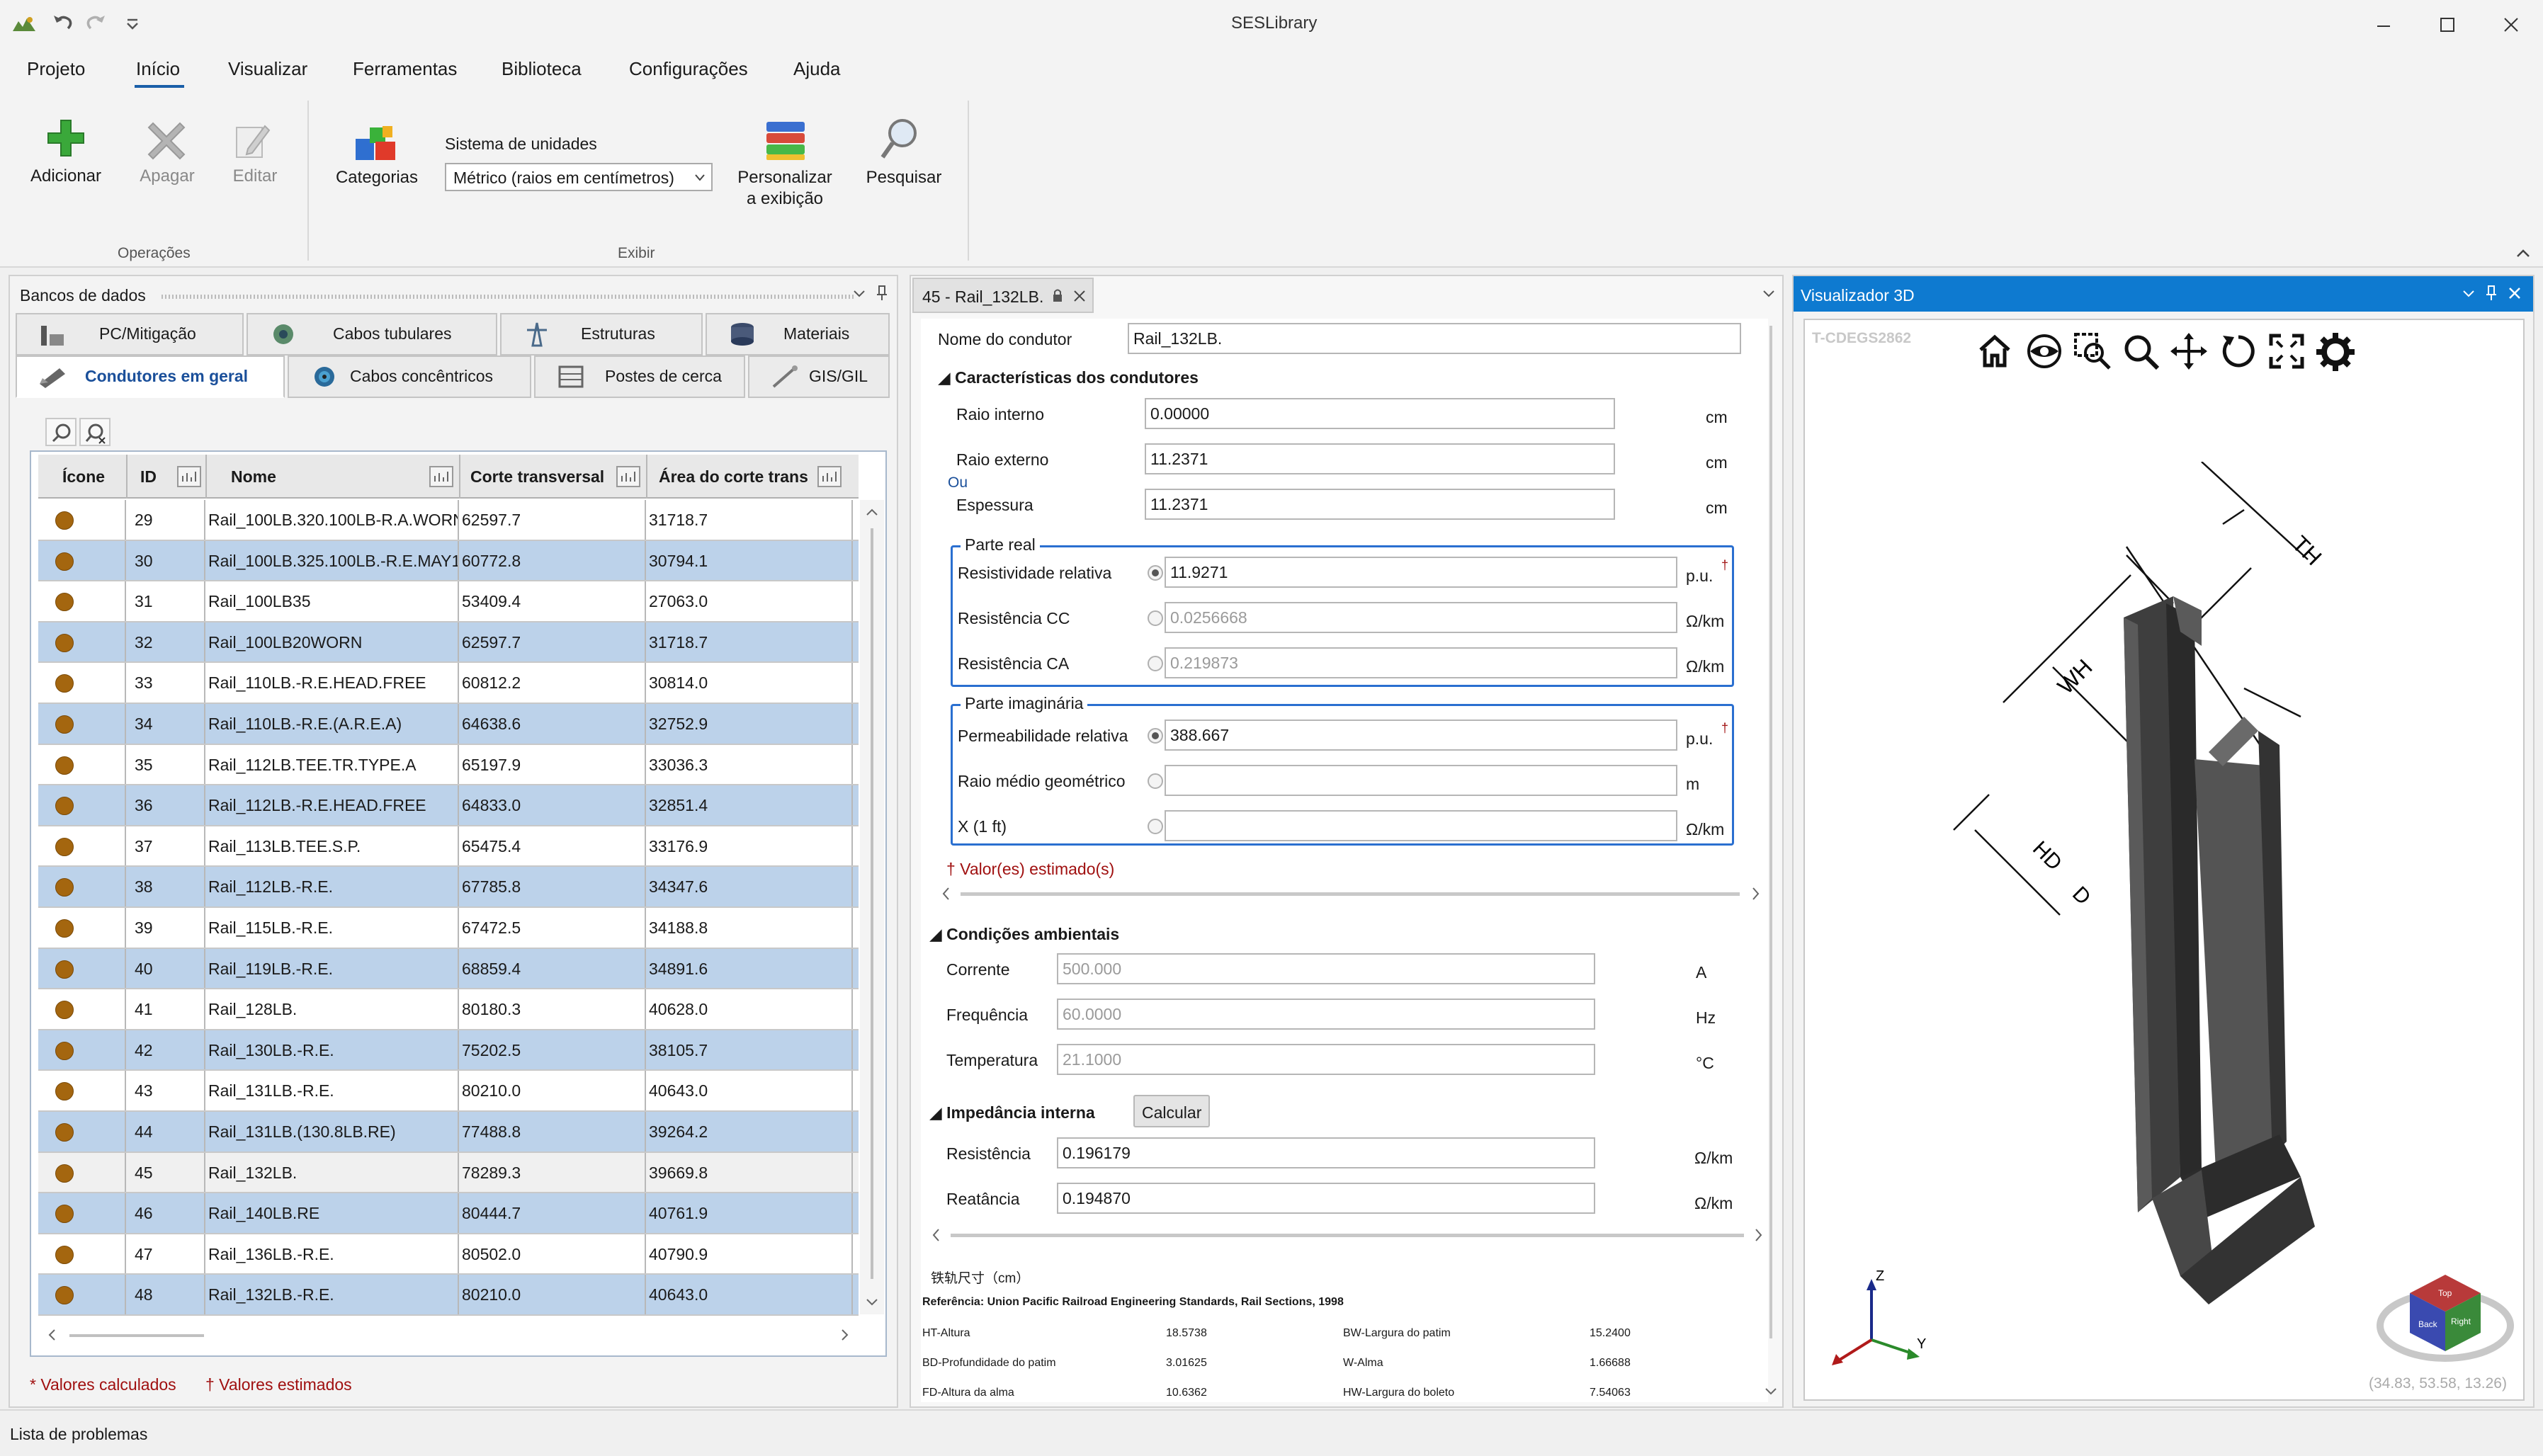 The width and height of the screenshot is (2543, 1456). I want to click on documents-dropdown-icon, so click(1768, 294).